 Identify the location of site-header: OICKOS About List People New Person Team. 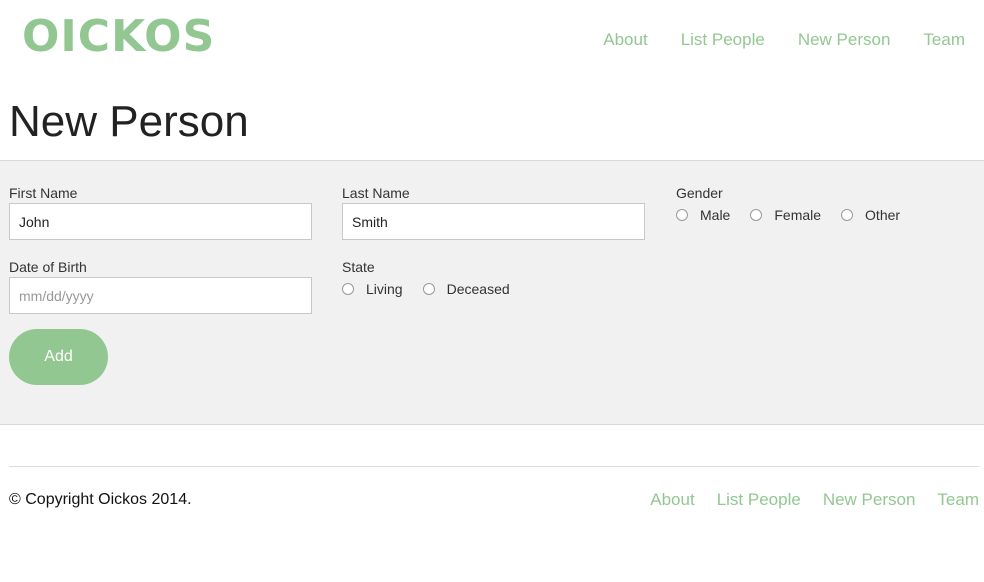
(492, 40).